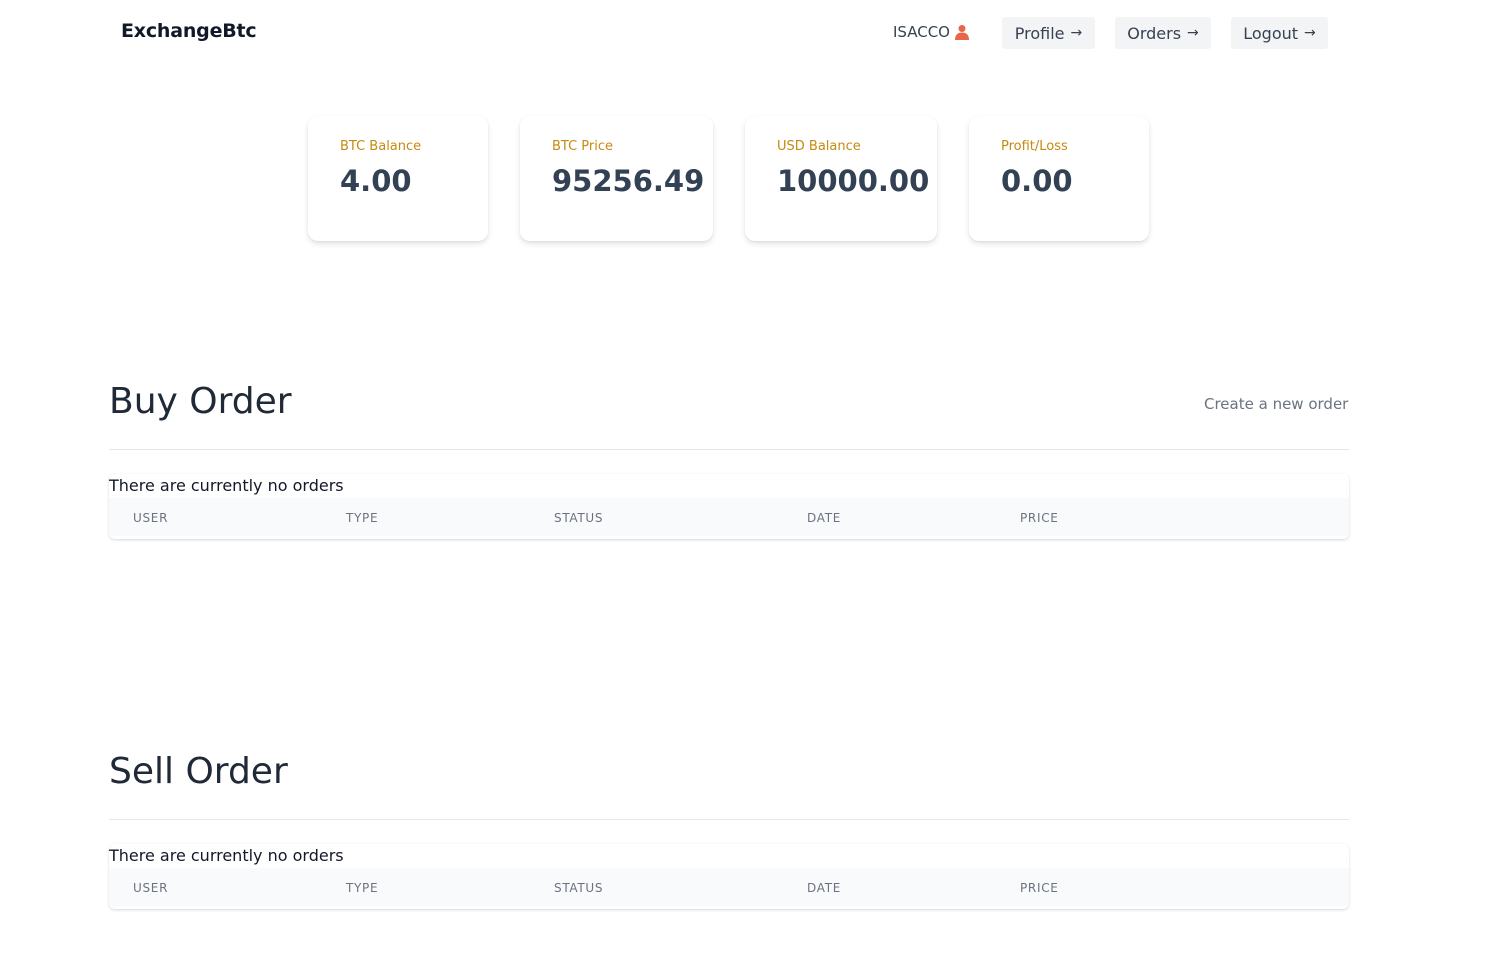  I want to click on buy-order-title: Buy Order, so click(200, 401).